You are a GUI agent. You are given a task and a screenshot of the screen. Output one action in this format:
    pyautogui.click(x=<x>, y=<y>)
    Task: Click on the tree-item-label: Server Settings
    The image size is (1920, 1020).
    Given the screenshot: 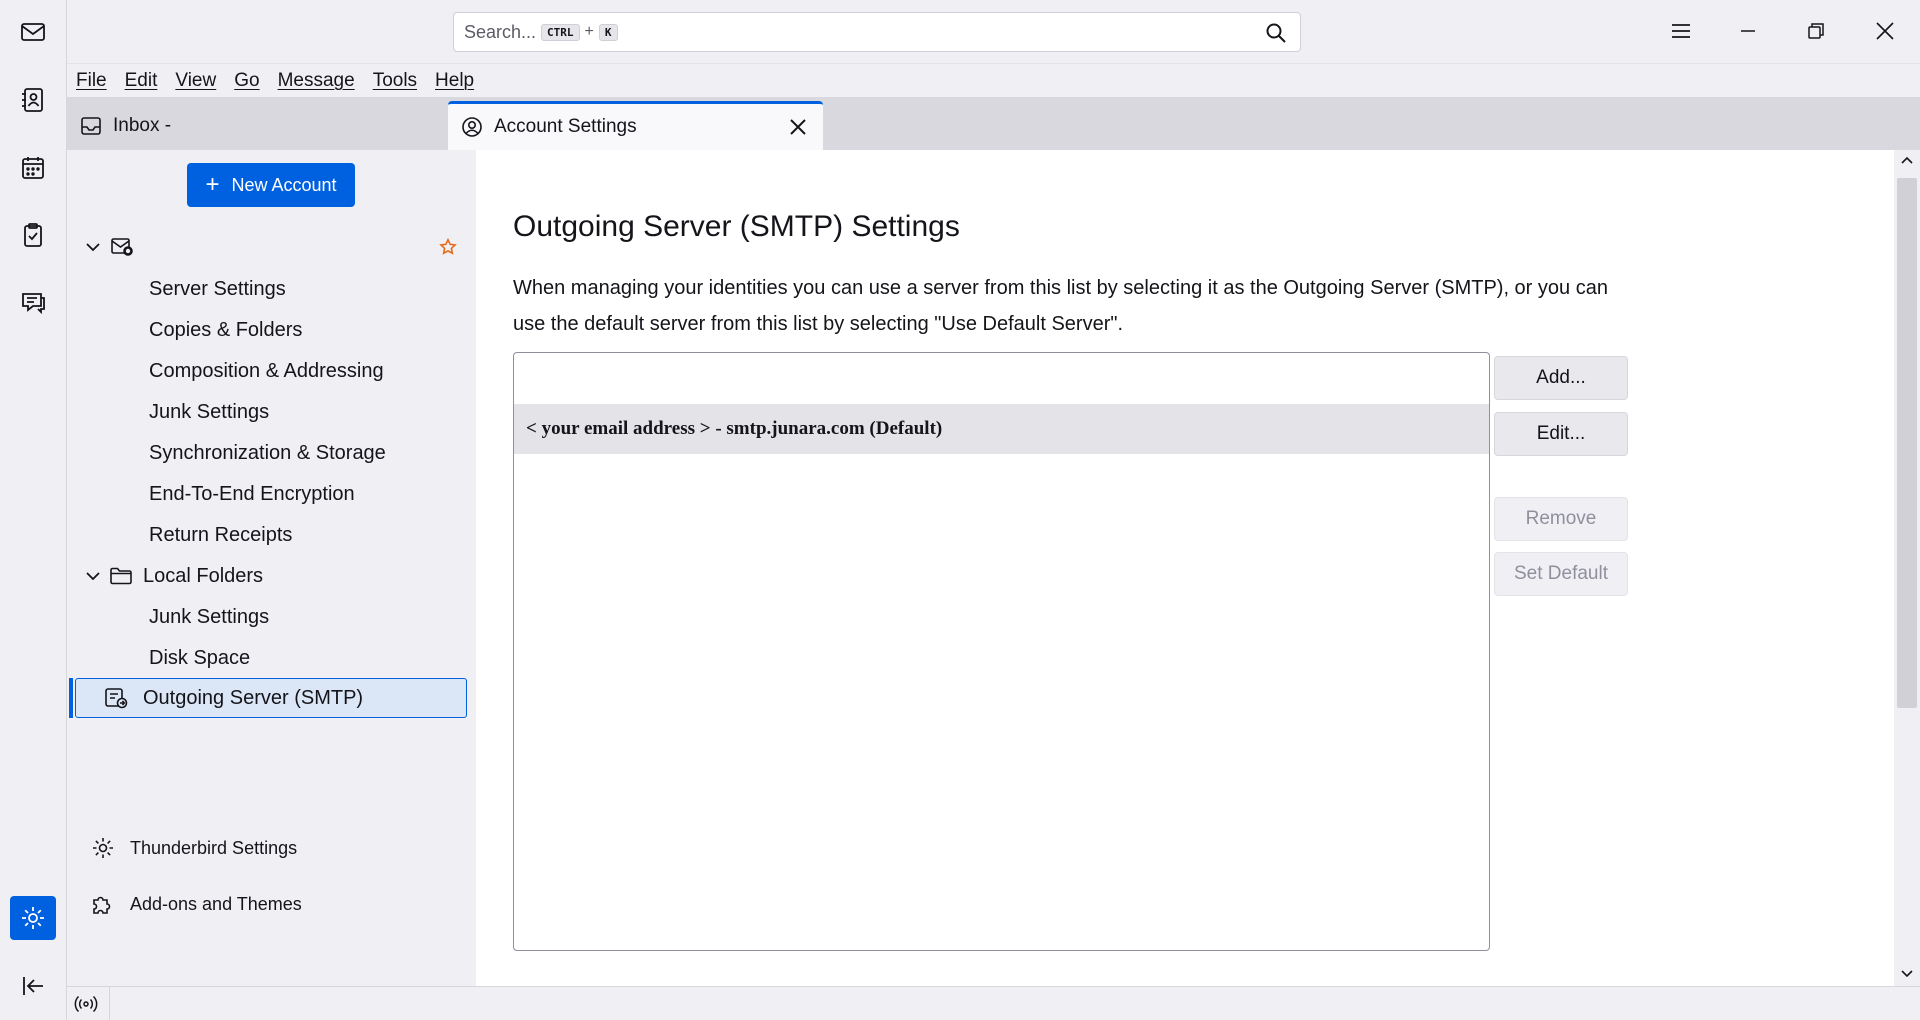 What is the action you would take?
    pyautogui.click(x=217, y=288)
    